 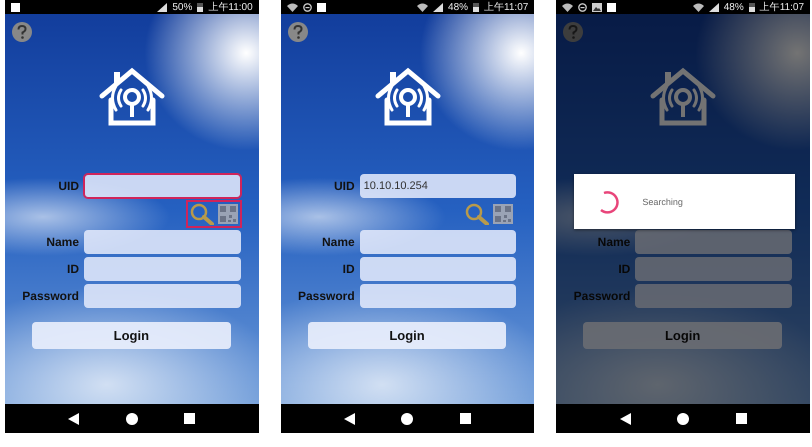 What do you see at coordinates (182, 7) in the screenshot?
I see `battery-percentage: 50%` at bounding box center [182, 7].